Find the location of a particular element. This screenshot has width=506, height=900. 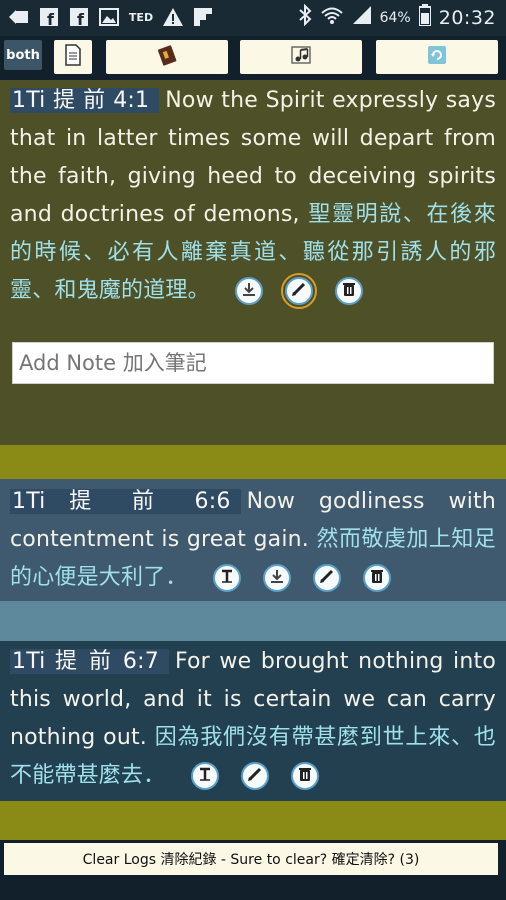

bluetooth-icon is located at coordinates (305, 17).